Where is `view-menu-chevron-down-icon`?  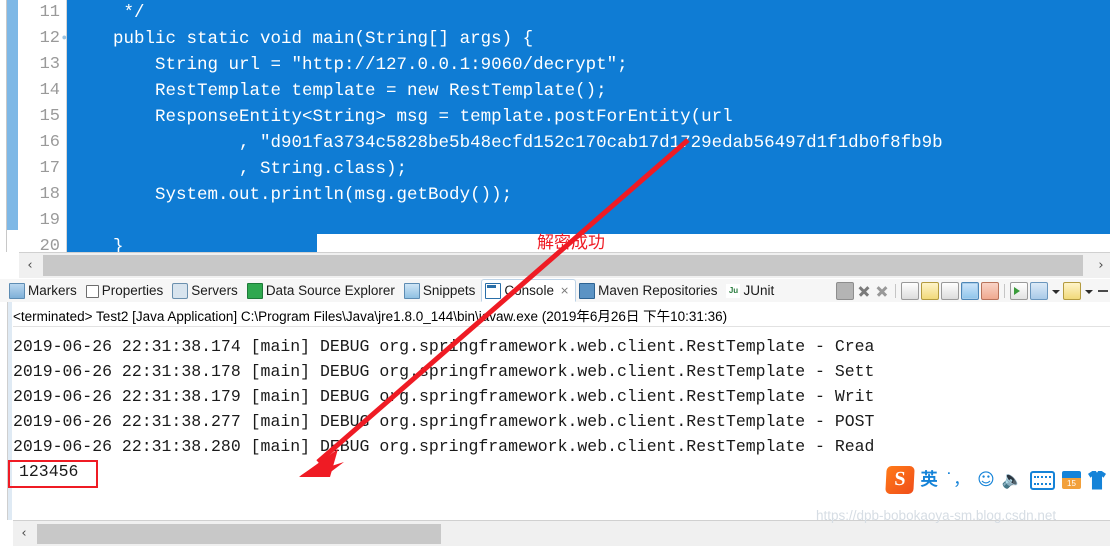
view-menu-chevron-down-icon is located at coordinates (1088, 291).